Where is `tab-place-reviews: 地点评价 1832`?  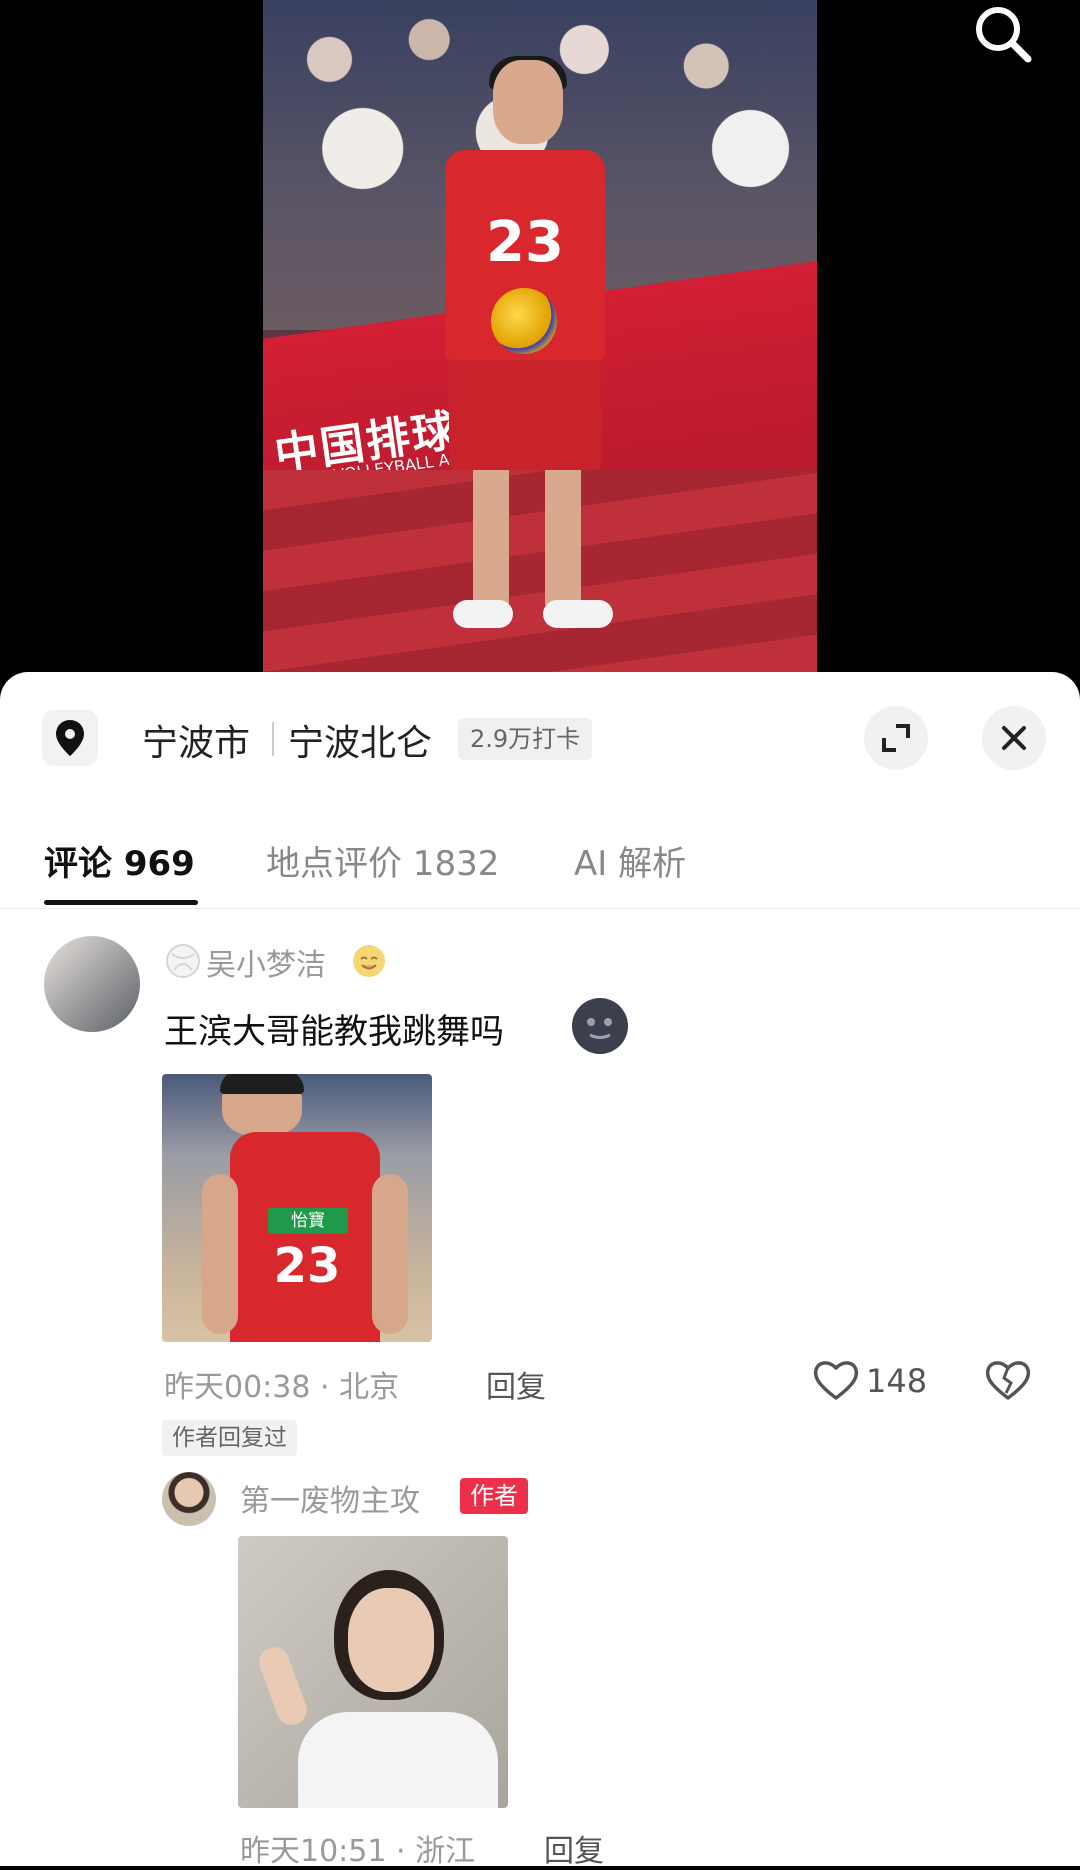
tab-place-reviews: 地点评价 1832 is located at coordinates (382, 860).